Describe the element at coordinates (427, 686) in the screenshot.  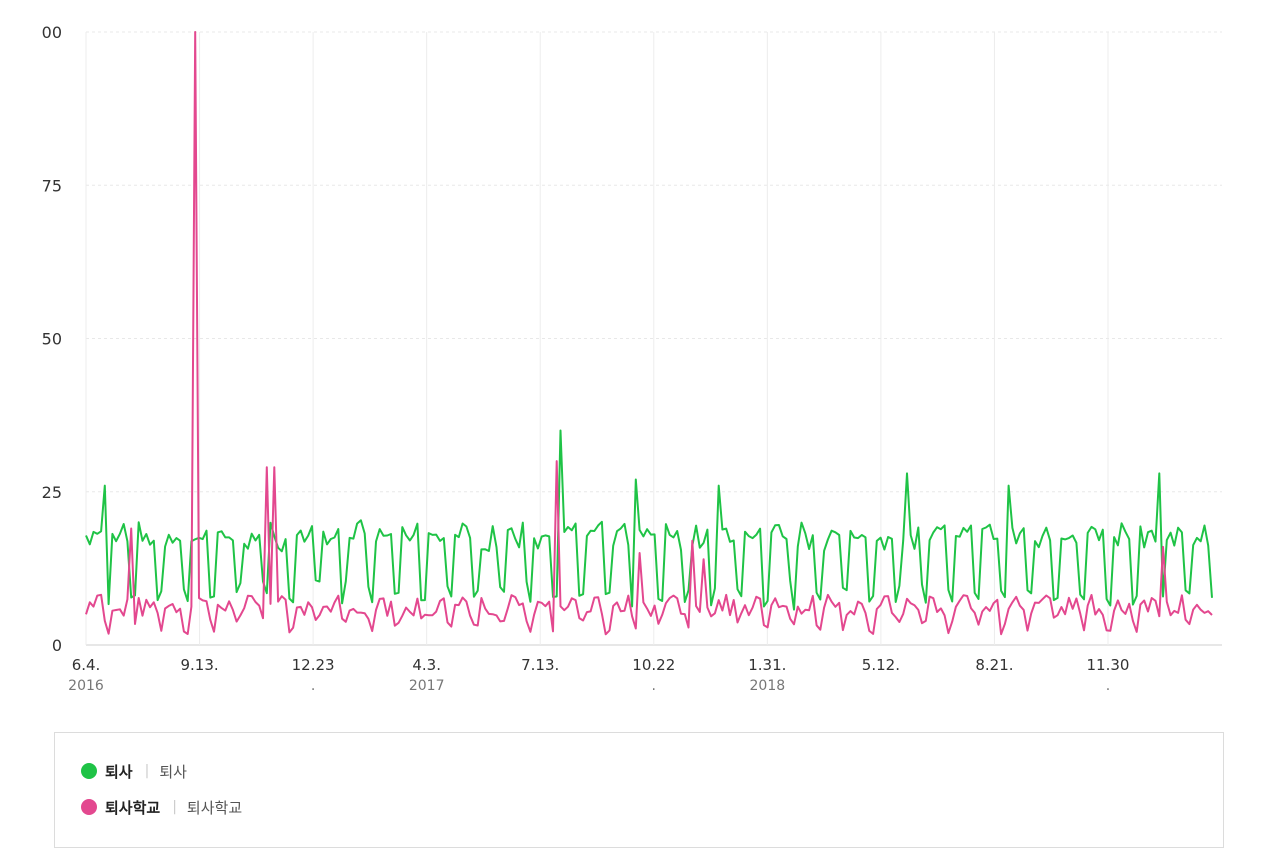
I see `x-tick-sublabel: 2017` at that location.